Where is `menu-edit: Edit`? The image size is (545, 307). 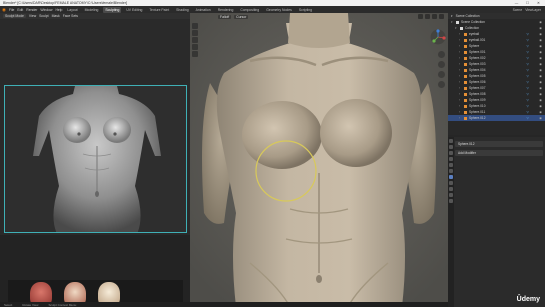
menu-edit: Edit is located at coordinates (20, 10).